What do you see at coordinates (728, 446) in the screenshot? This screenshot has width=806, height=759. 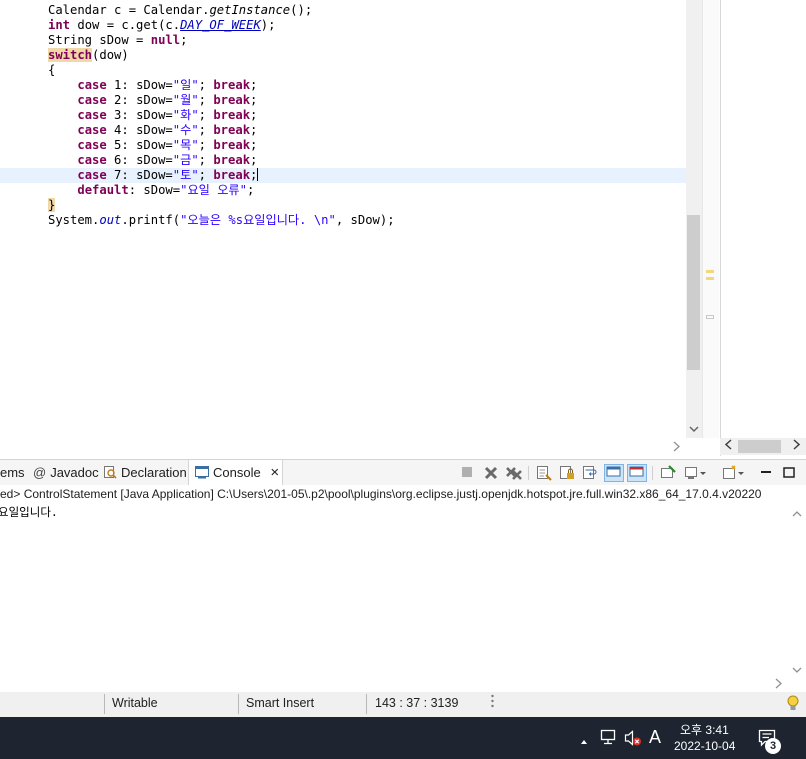 I see `scroll-left-icon` at bounding box center [728, 446].